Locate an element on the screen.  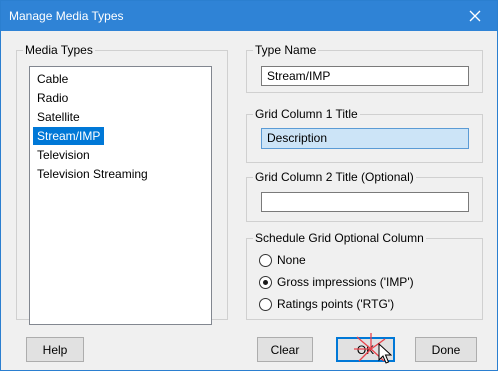
done-button: Done is located at coordinates (446, 349).